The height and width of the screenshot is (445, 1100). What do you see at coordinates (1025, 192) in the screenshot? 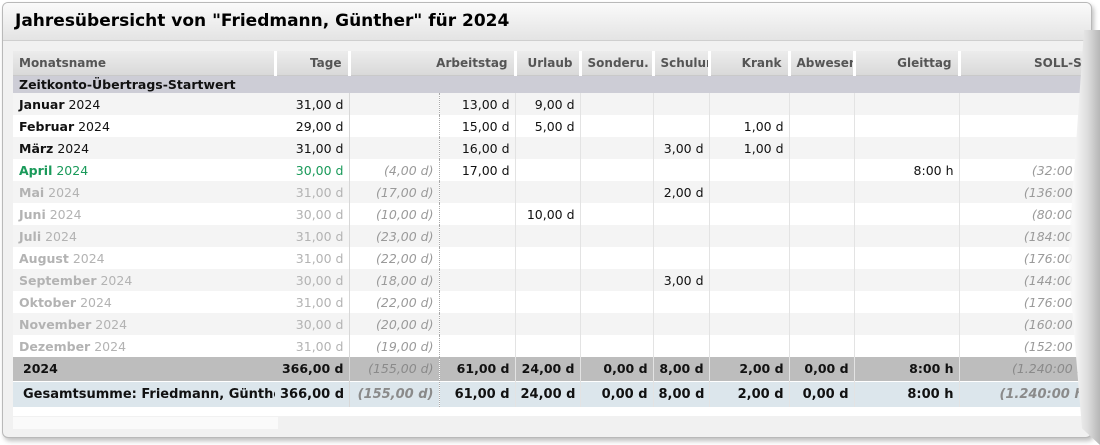
I see `planned-hours-cell: (136:00 h)` at bounding box center [1025, 192].